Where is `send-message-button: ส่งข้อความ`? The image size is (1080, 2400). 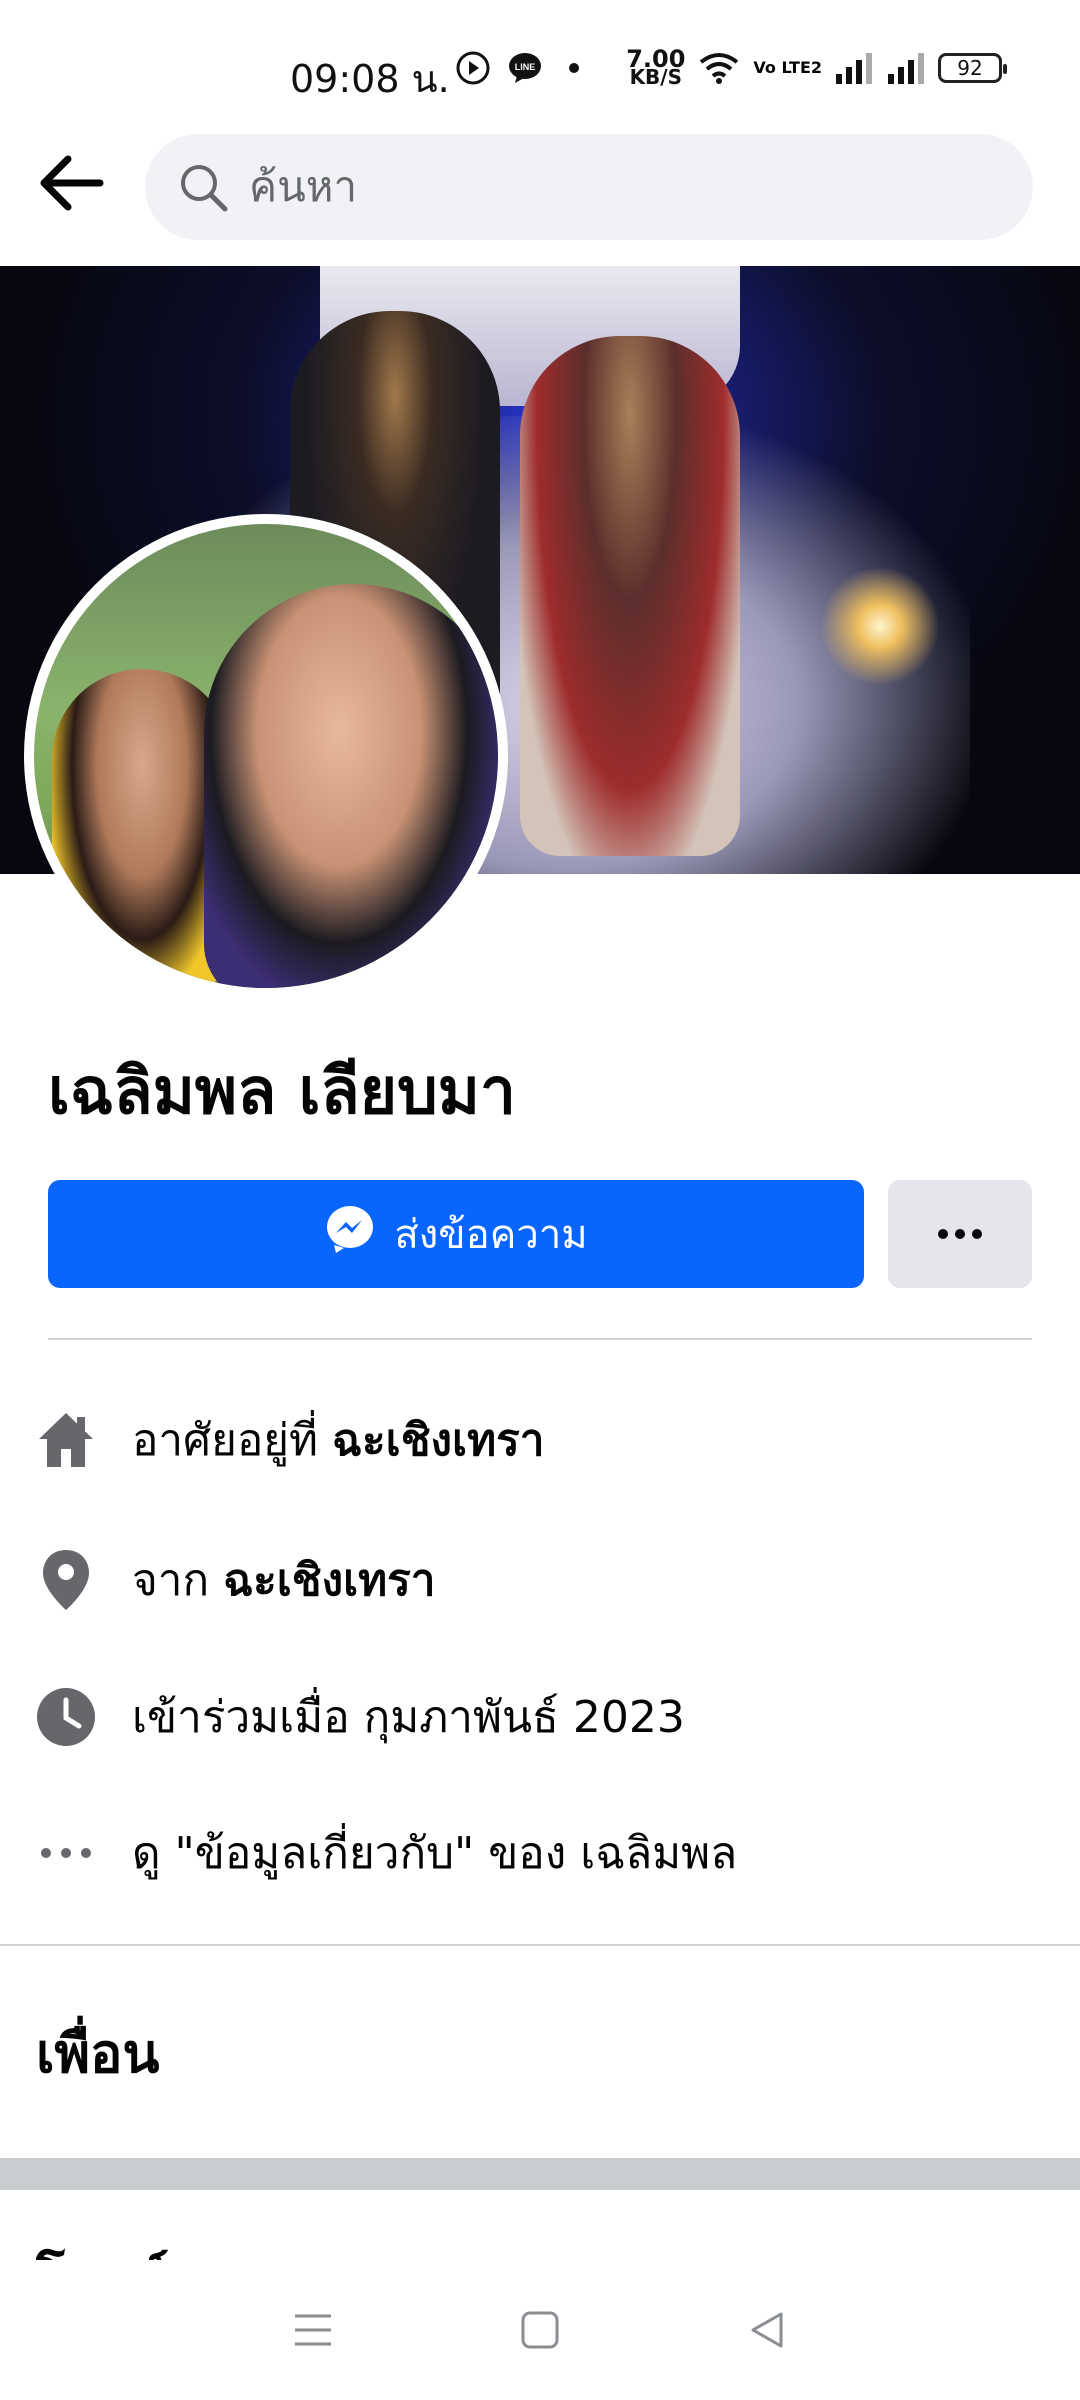 send-message-button: ส่งข้อความ is located at coordinates (456, 1234).